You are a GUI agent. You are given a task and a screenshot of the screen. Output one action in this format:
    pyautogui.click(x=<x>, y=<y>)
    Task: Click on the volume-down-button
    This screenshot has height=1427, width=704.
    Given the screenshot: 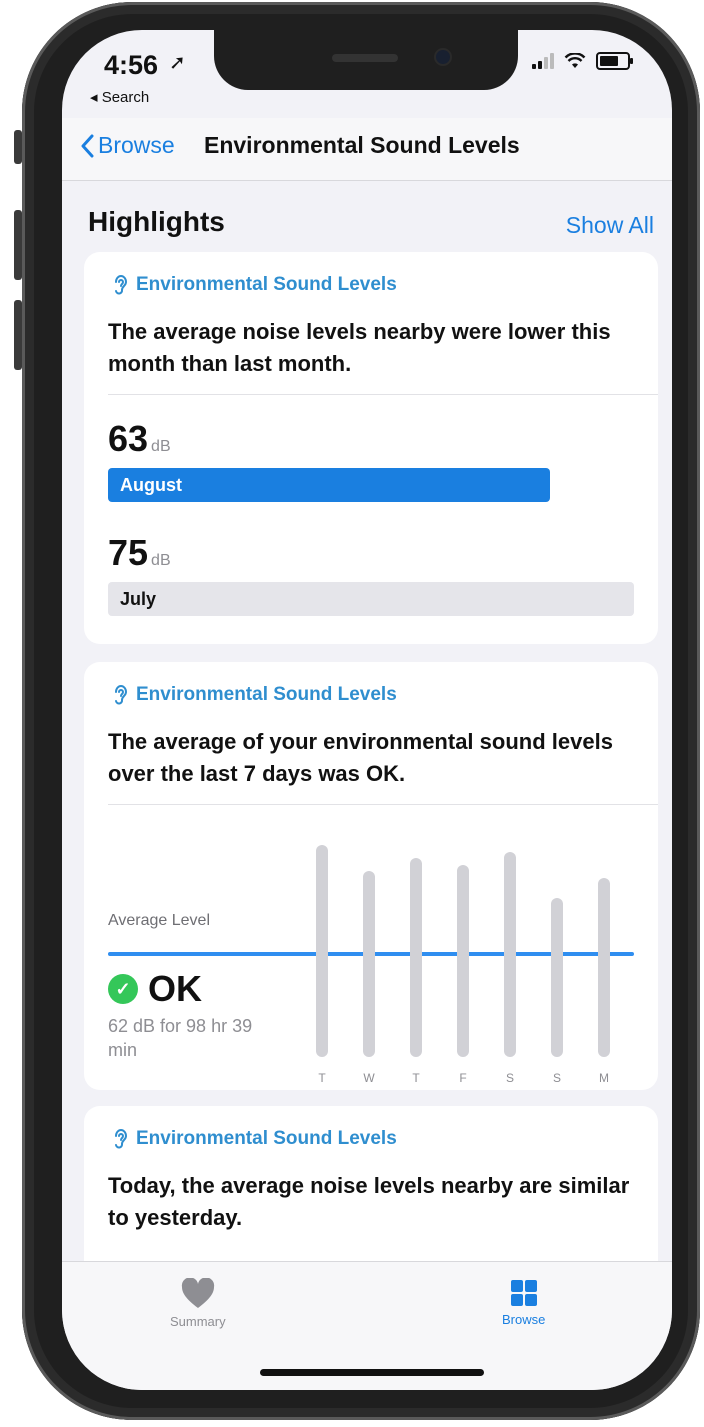 What is the action you would take?
    pyautogui.click(x=18, y=335)
    